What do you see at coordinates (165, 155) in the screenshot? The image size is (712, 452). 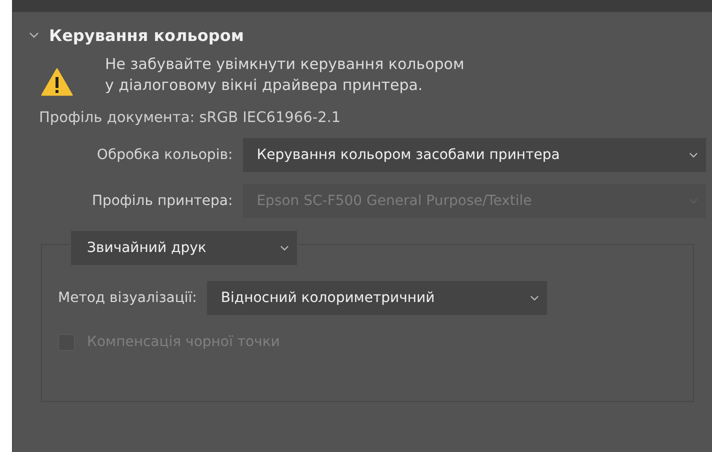 I see `field-label: Обробка кольорів:` at bounding box center [165, 155].